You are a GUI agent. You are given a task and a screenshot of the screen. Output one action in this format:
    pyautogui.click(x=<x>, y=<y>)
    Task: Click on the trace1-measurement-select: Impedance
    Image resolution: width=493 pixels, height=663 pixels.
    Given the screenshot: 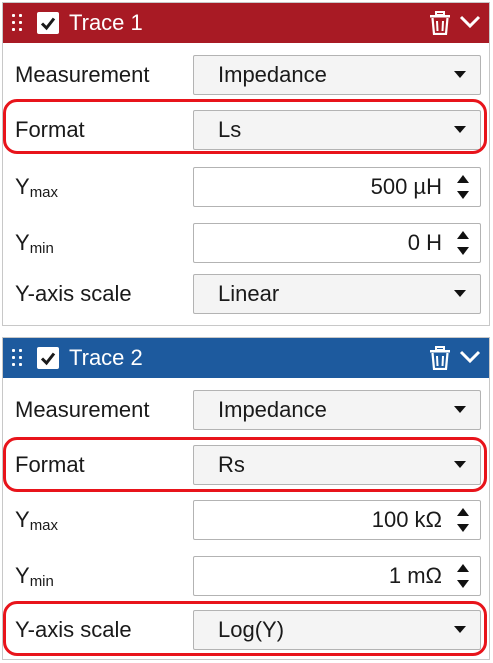 What is the action you would take?
    pyautogui.click(x=337, y=75)
    